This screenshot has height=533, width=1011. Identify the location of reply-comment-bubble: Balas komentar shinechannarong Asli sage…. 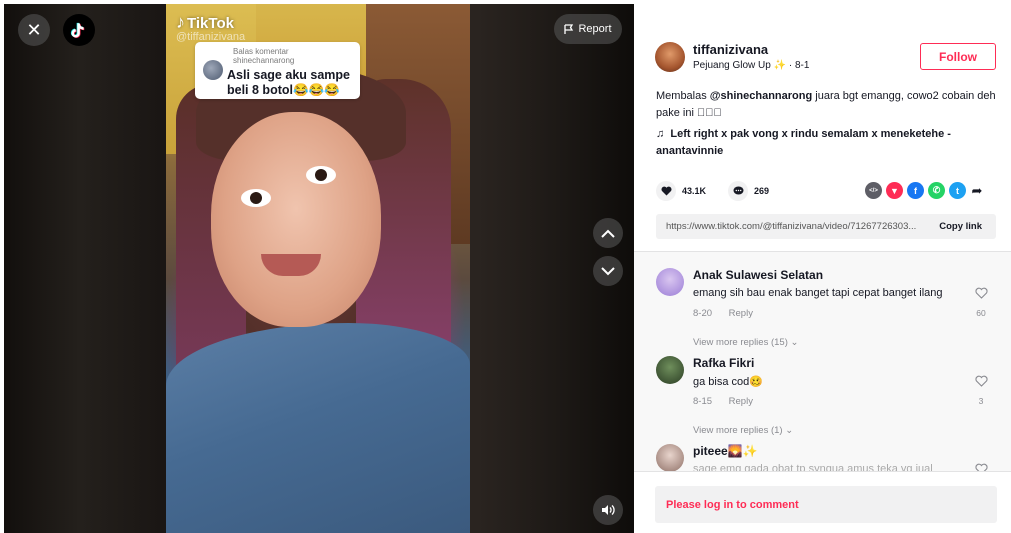
(277, 70).